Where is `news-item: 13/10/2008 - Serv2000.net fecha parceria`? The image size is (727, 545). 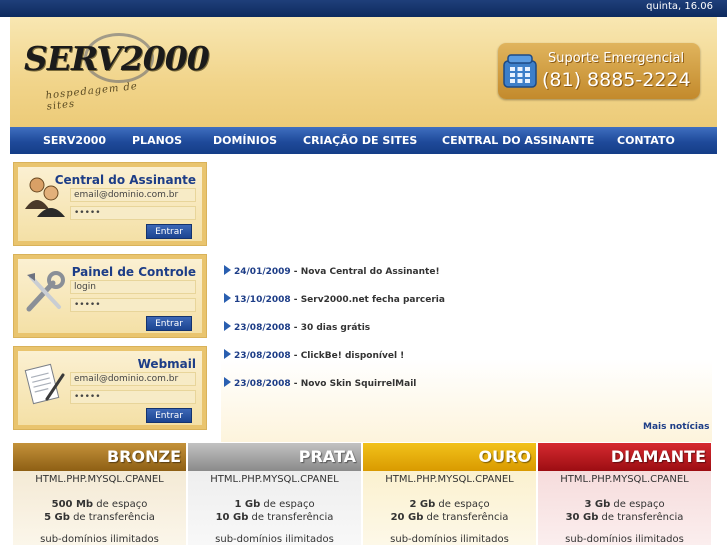 news-item: 13/10/2008 - Serv2000.net fecha parceria is located at coordinates (334, 299).